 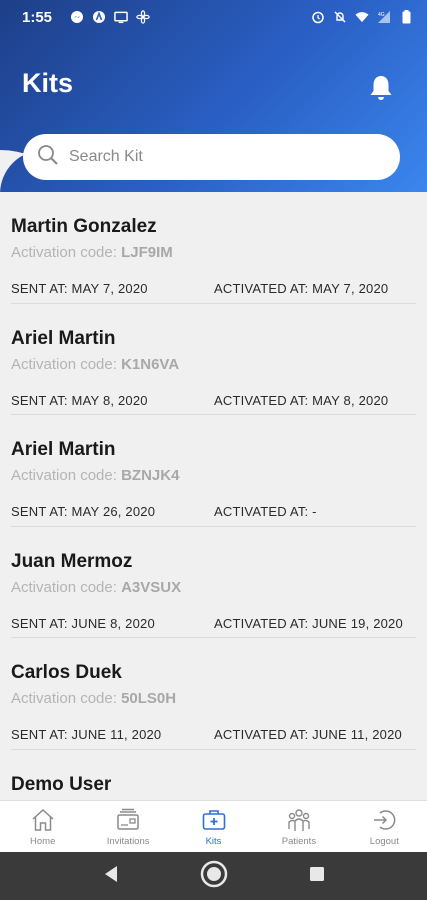 I want to click on status-bar: 1:55 4G, so click(x=213, y=17).